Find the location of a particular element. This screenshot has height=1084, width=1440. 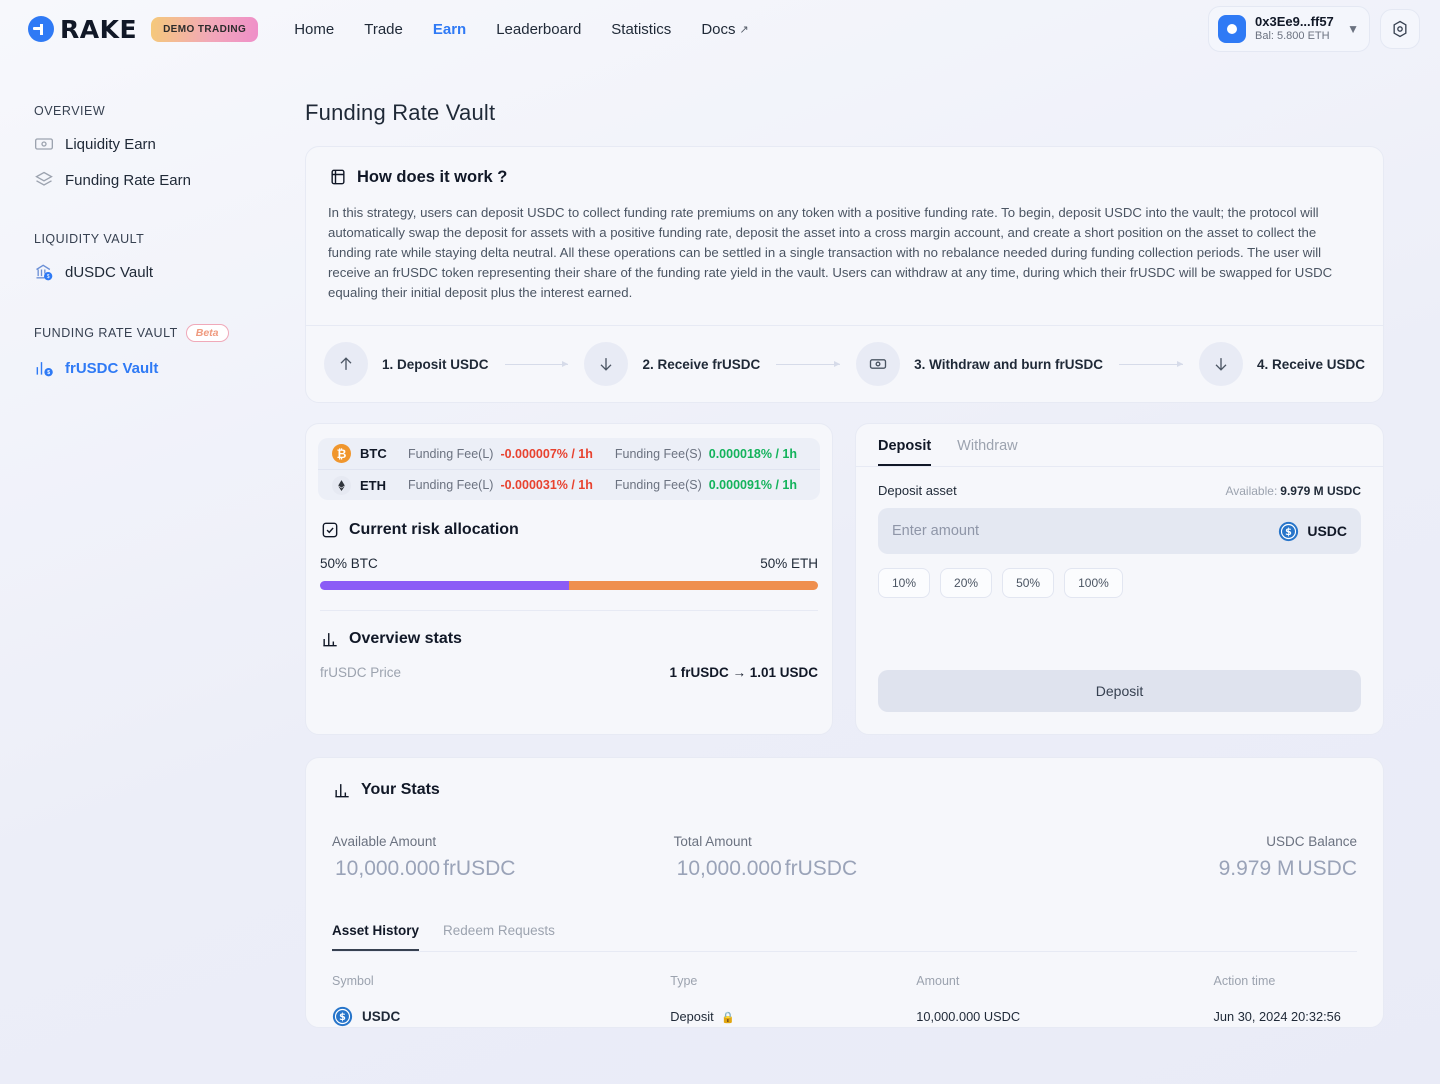

row-type: Deposit is located at coordinates (692, 1016).